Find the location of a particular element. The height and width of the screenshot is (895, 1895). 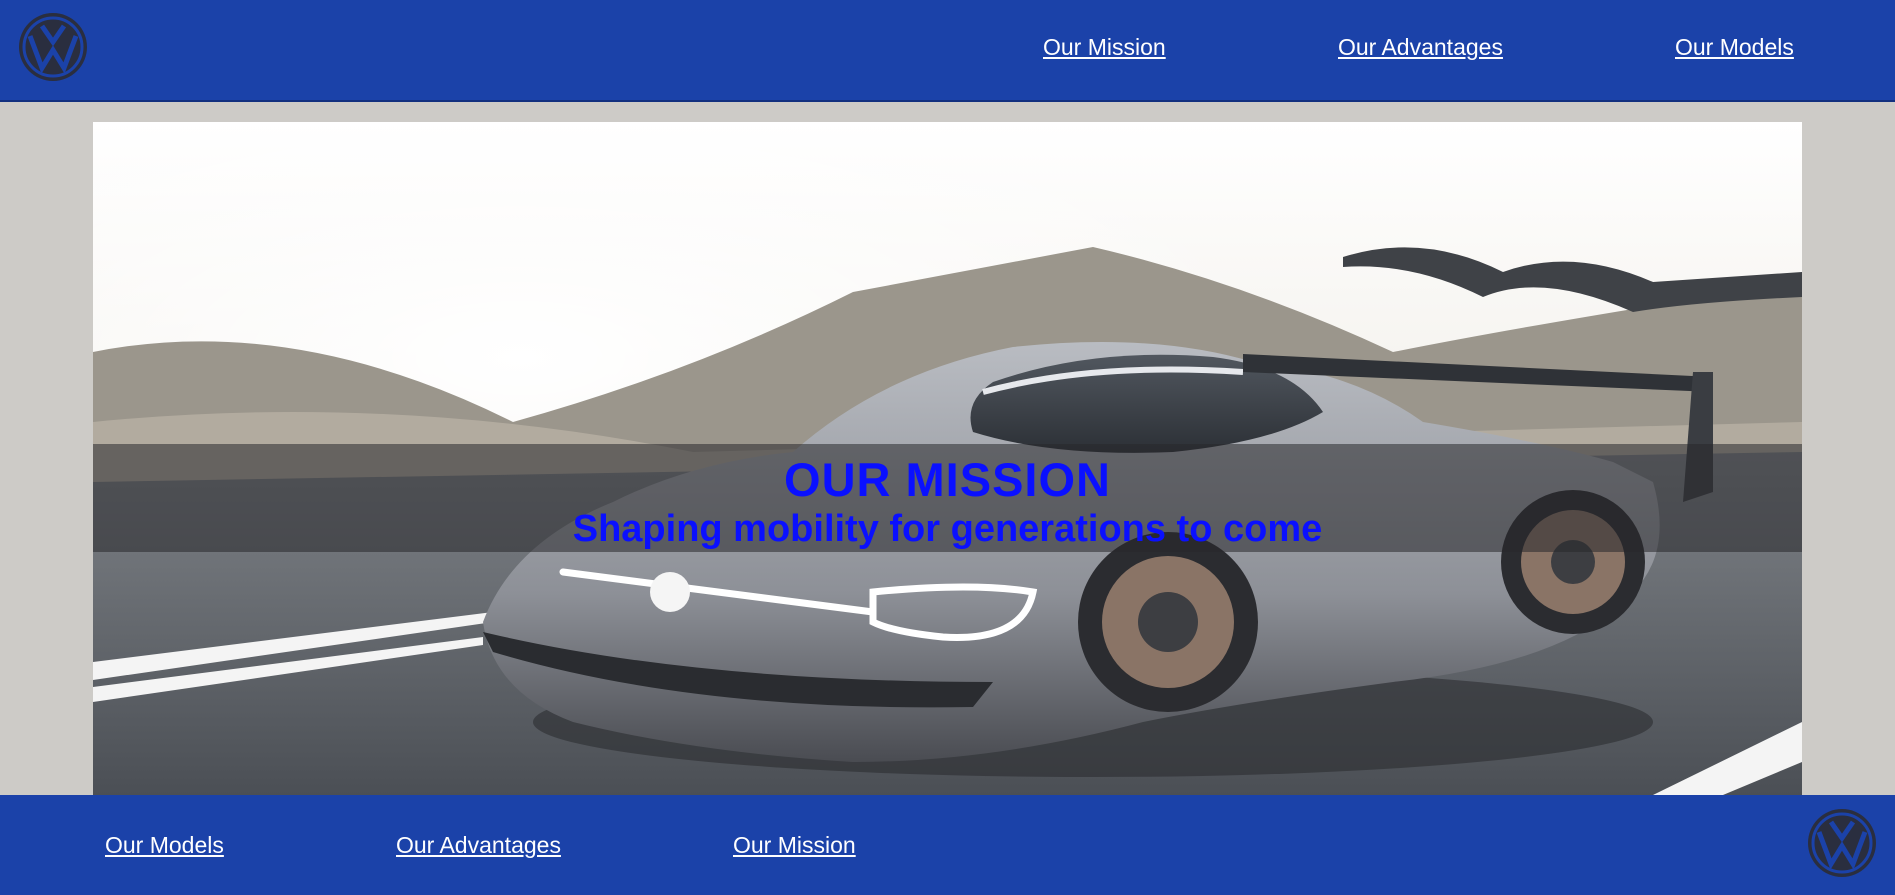

site-footer: Our Models Our Advantages Our Mission is located at coordinates (947, 845).